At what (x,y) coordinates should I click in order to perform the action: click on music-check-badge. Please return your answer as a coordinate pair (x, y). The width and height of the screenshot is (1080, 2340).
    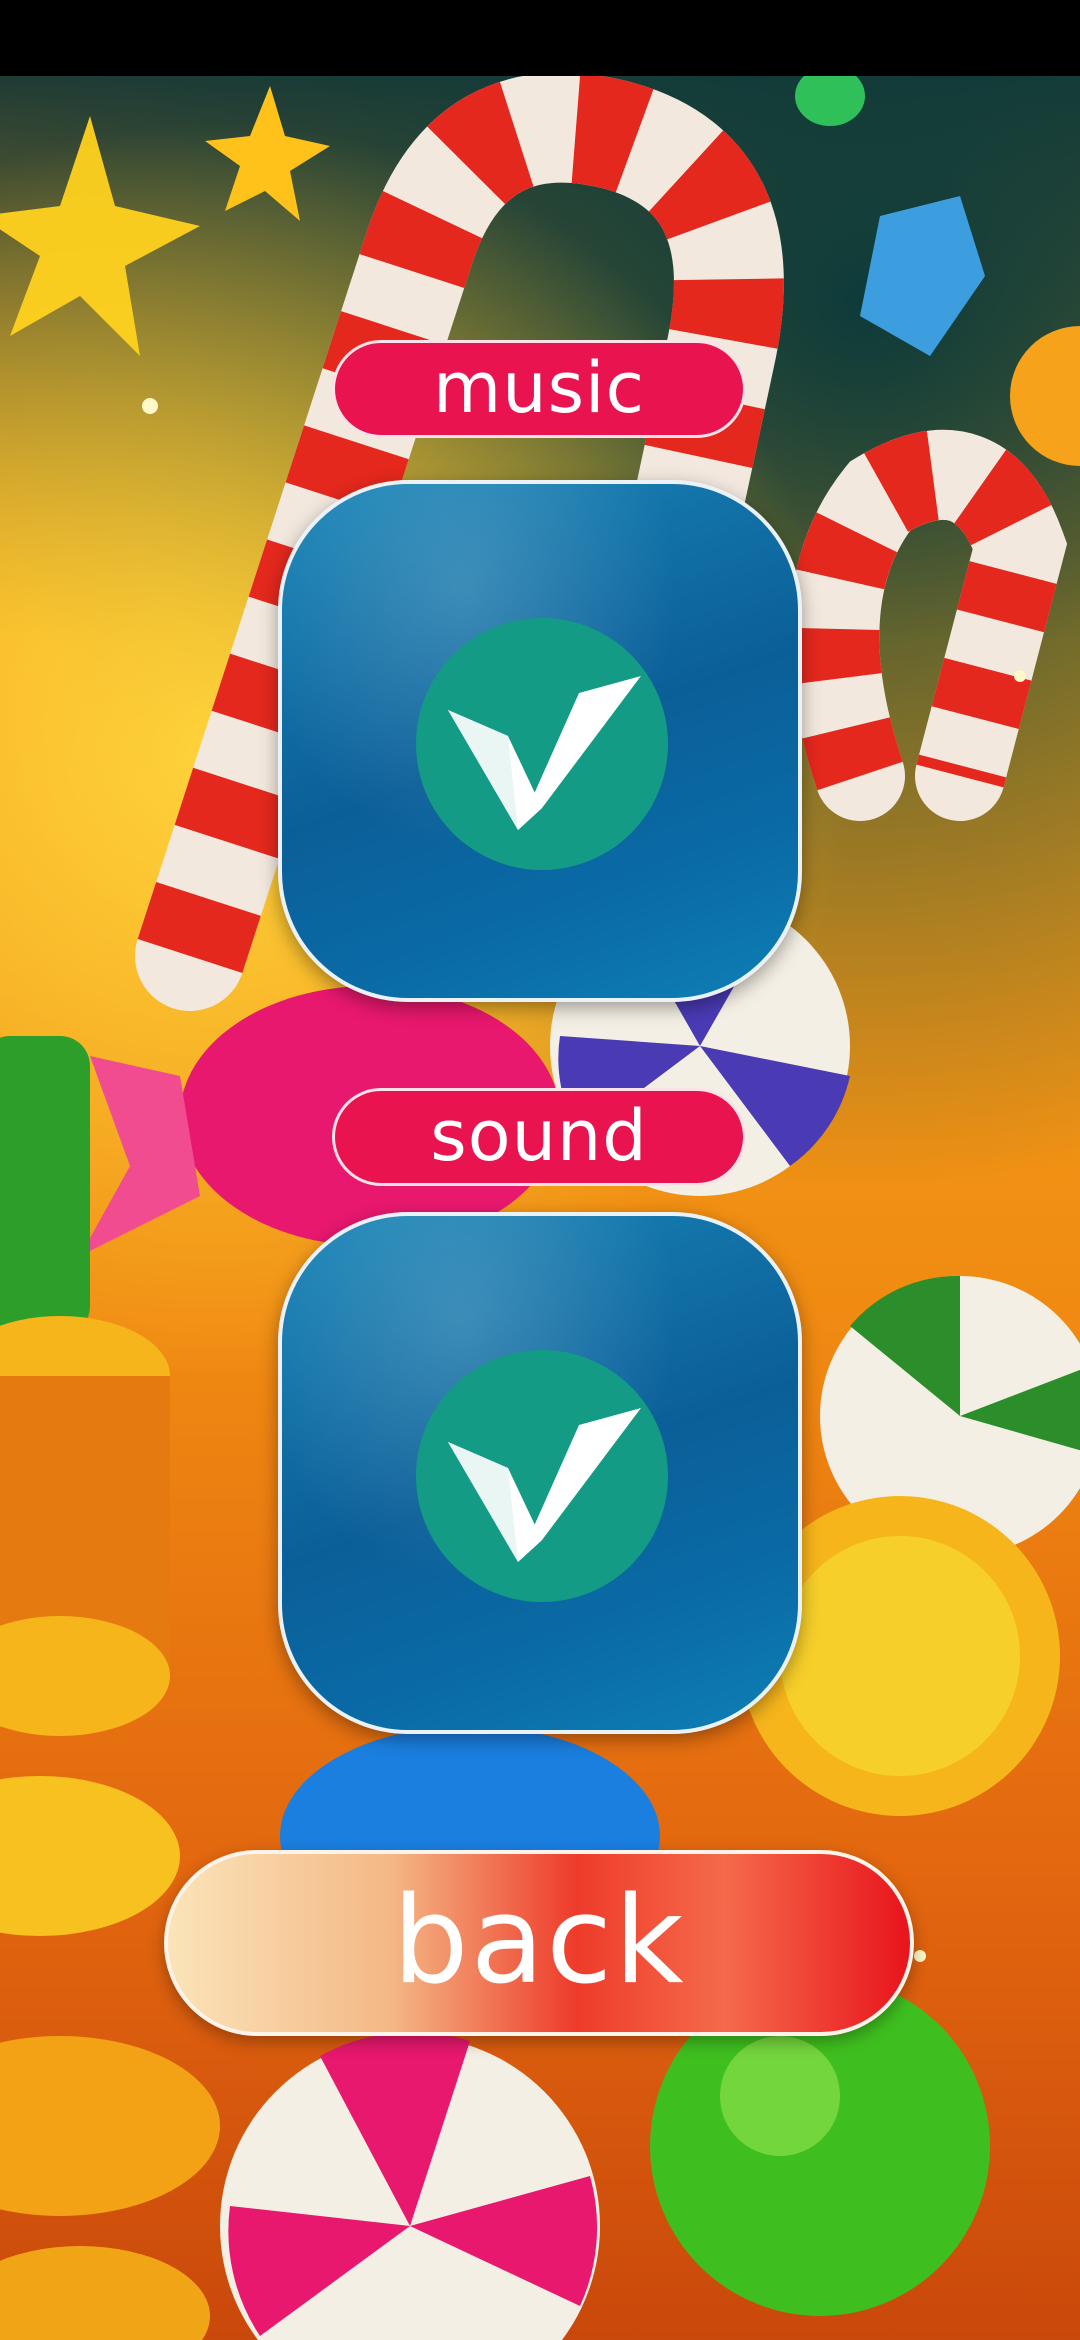
    Looking at the image, I should click on (542, 744).